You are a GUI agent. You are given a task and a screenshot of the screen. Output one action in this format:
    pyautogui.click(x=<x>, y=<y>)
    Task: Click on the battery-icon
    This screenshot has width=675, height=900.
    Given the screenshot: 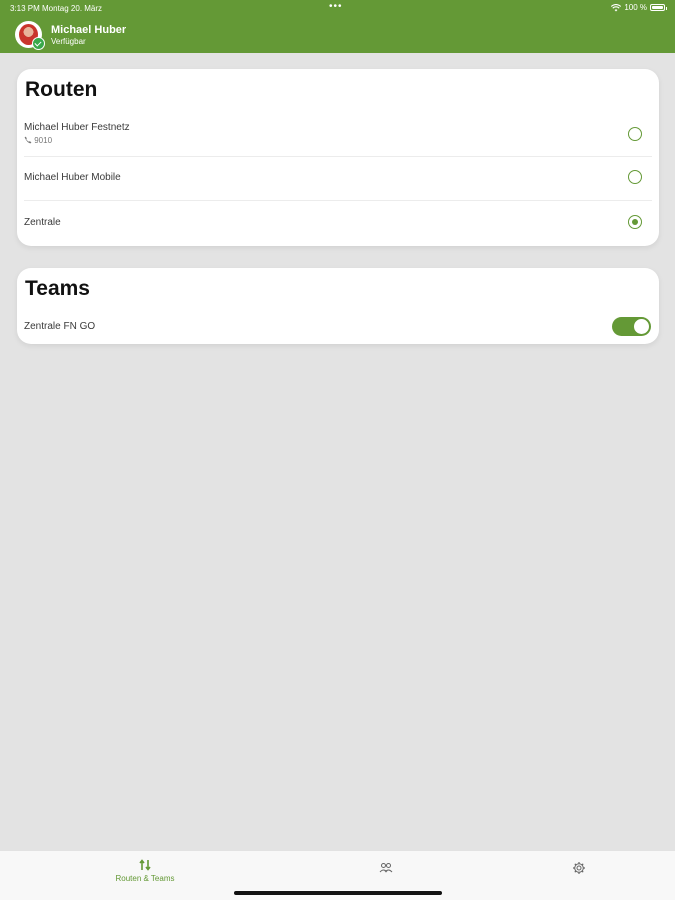 What is the action you would take?
    pyautogui.click(x=658, y=7)
    